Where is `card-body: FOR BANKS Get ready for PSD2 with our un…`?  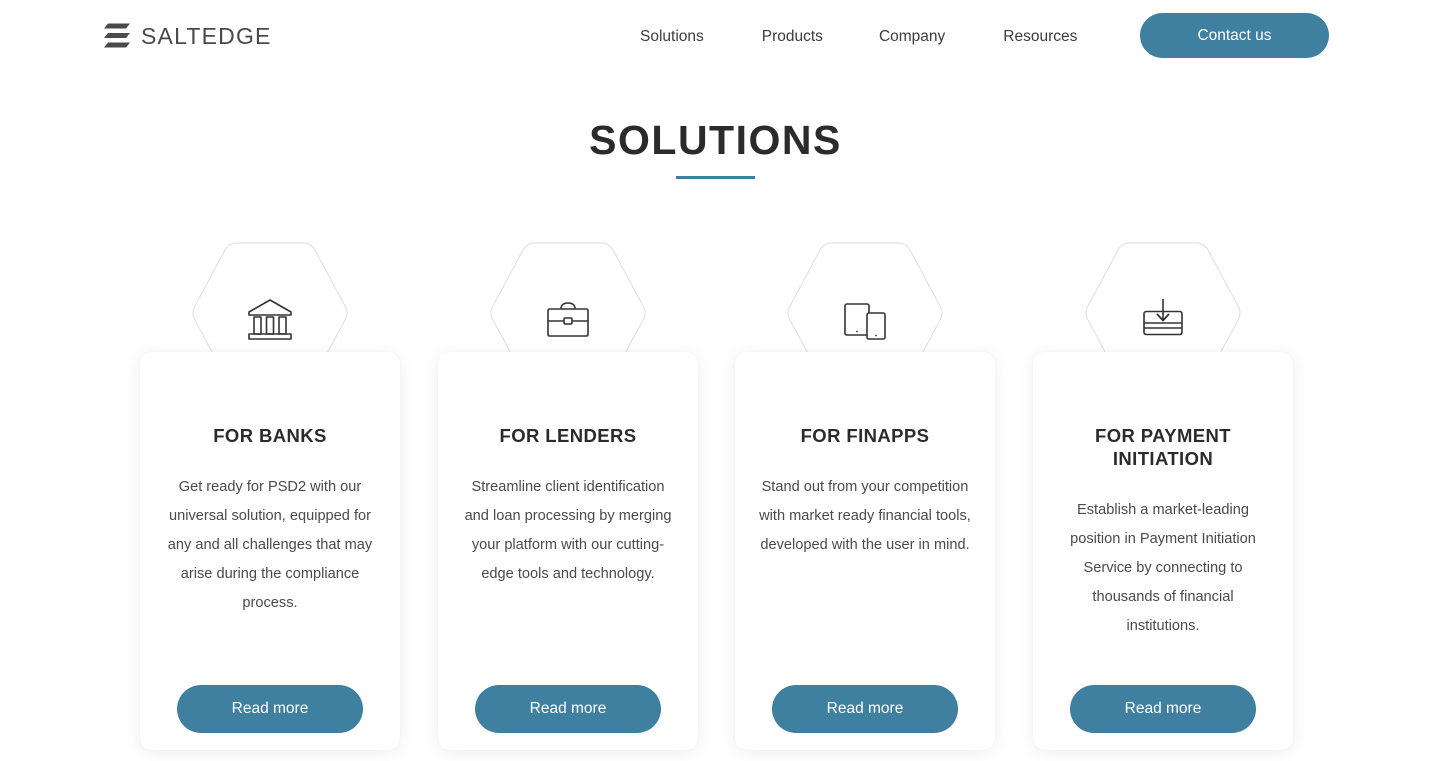 card-body: FOR BANKS Get ready for PSD2 with our un… is located at coordinates (270, 551).